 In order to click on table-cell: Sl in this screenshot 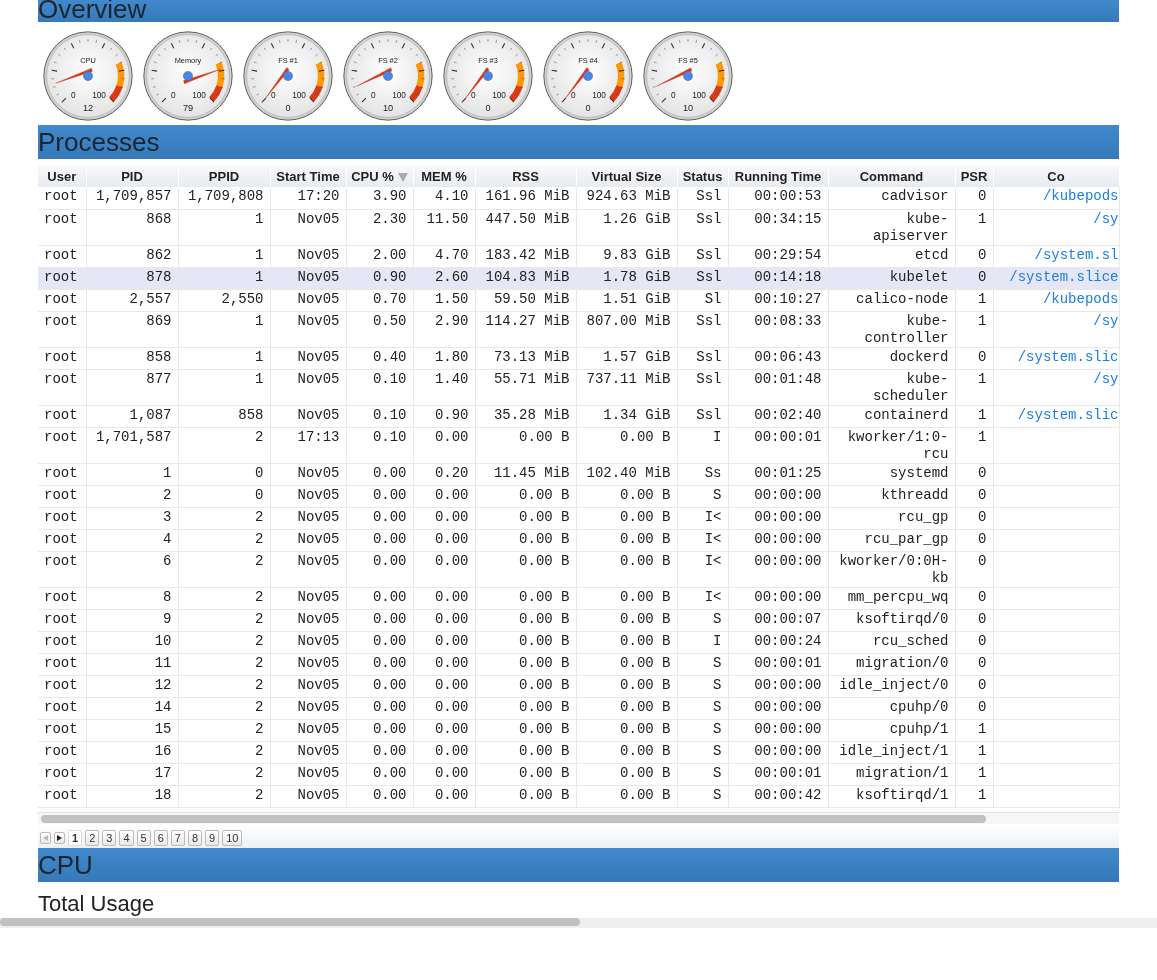, I will do `click(713, 298)`.